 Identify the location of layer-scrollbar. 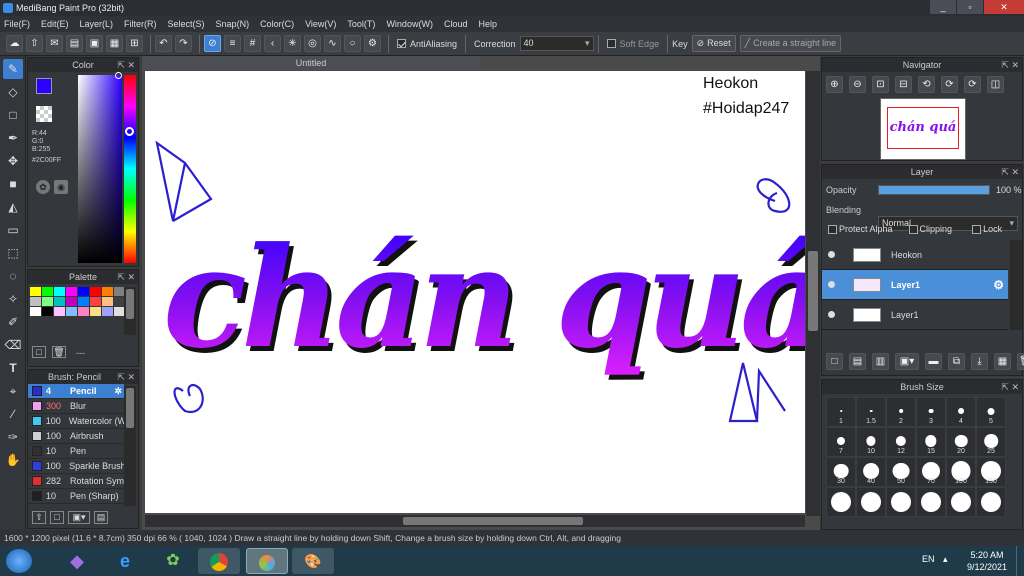
(1016, 285).